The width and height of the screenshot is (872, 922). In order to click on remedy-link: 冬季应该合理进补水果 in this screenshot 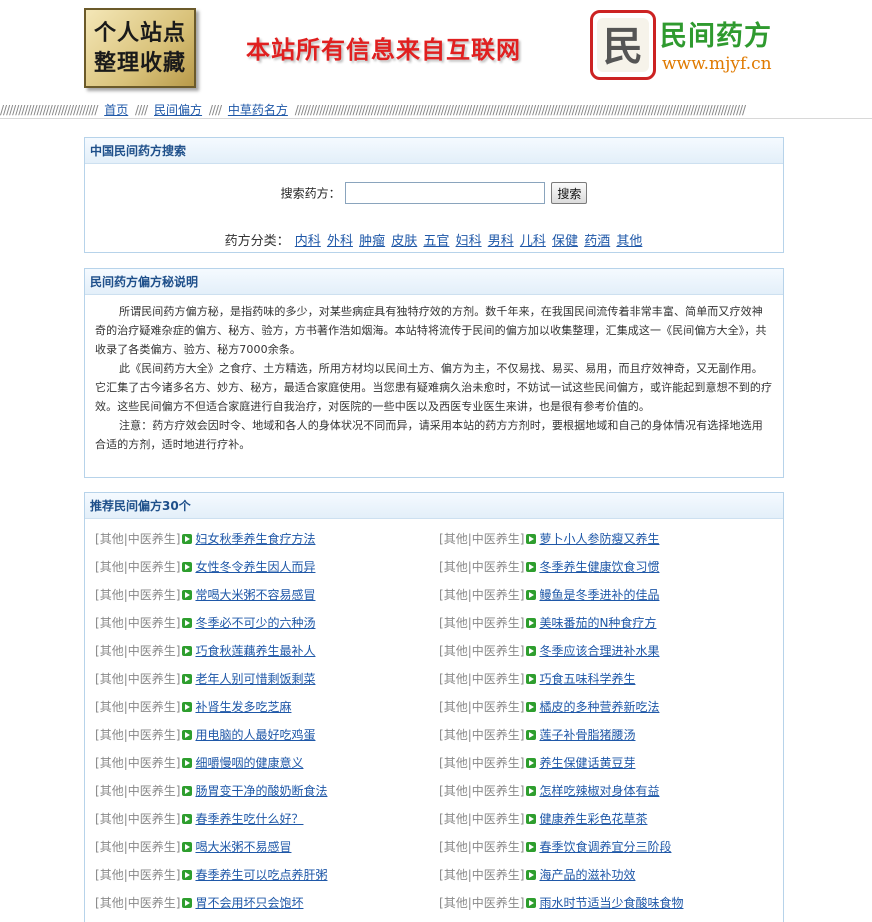, I will do `click(599, 651)`.